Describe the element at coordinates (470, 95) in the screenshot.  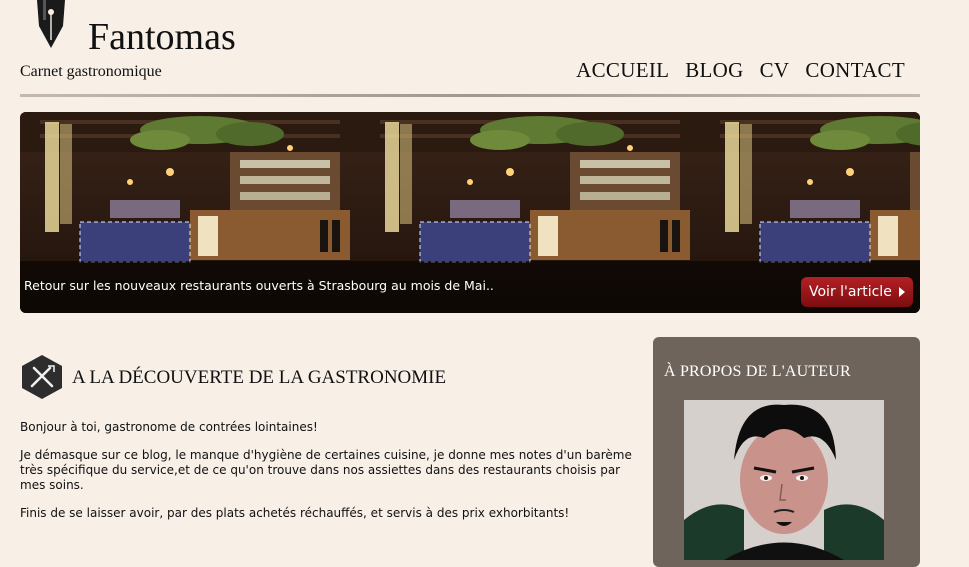
I see `header-divider` at that location.